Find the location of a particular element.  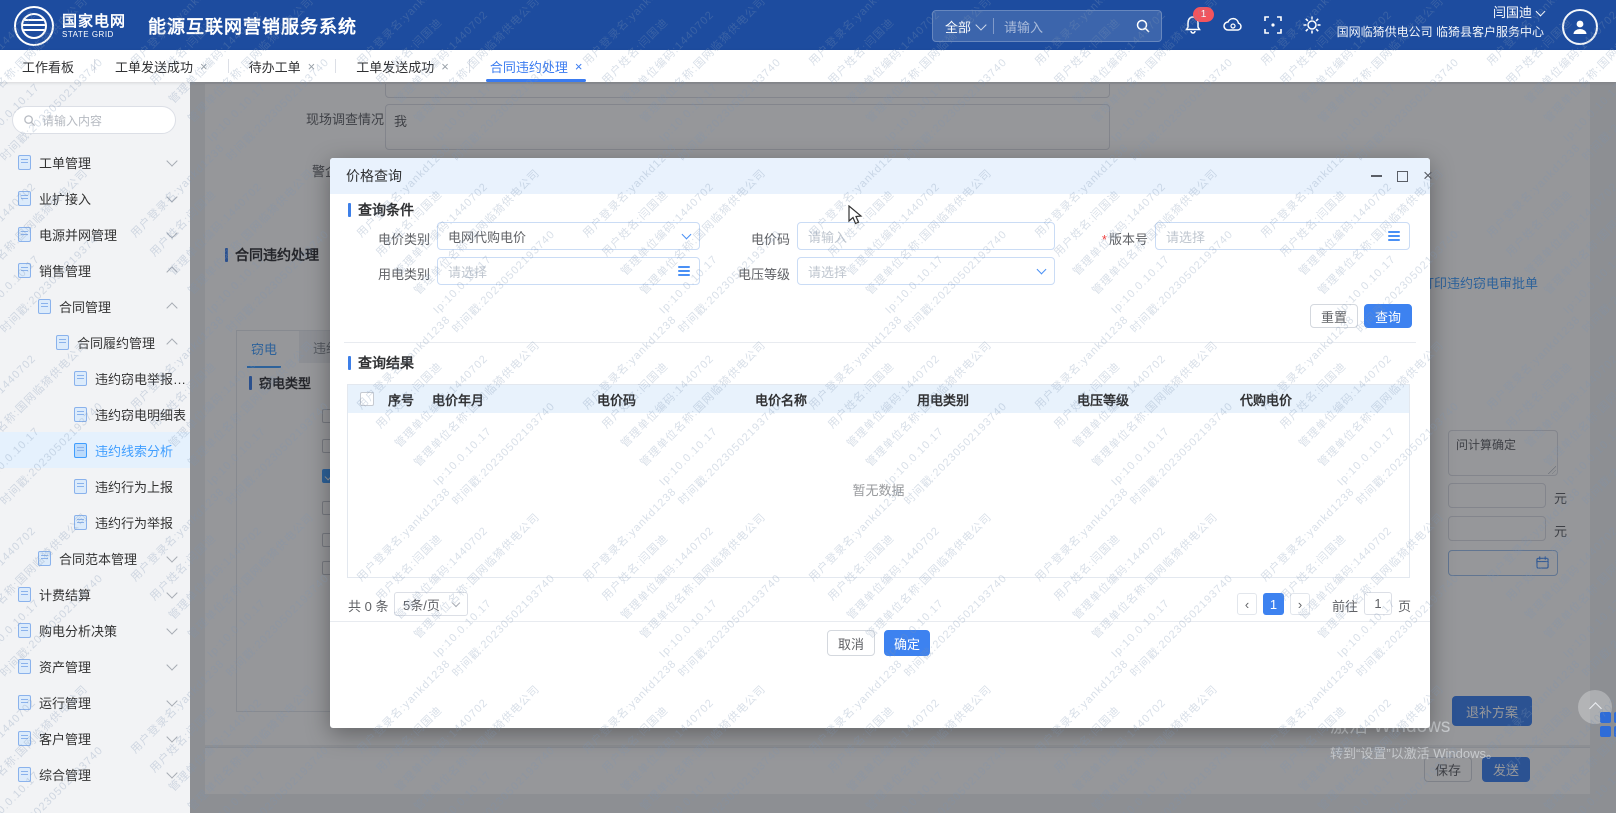

sidebar-search-input: 请输入内容 is located at coordinates (94, 120).